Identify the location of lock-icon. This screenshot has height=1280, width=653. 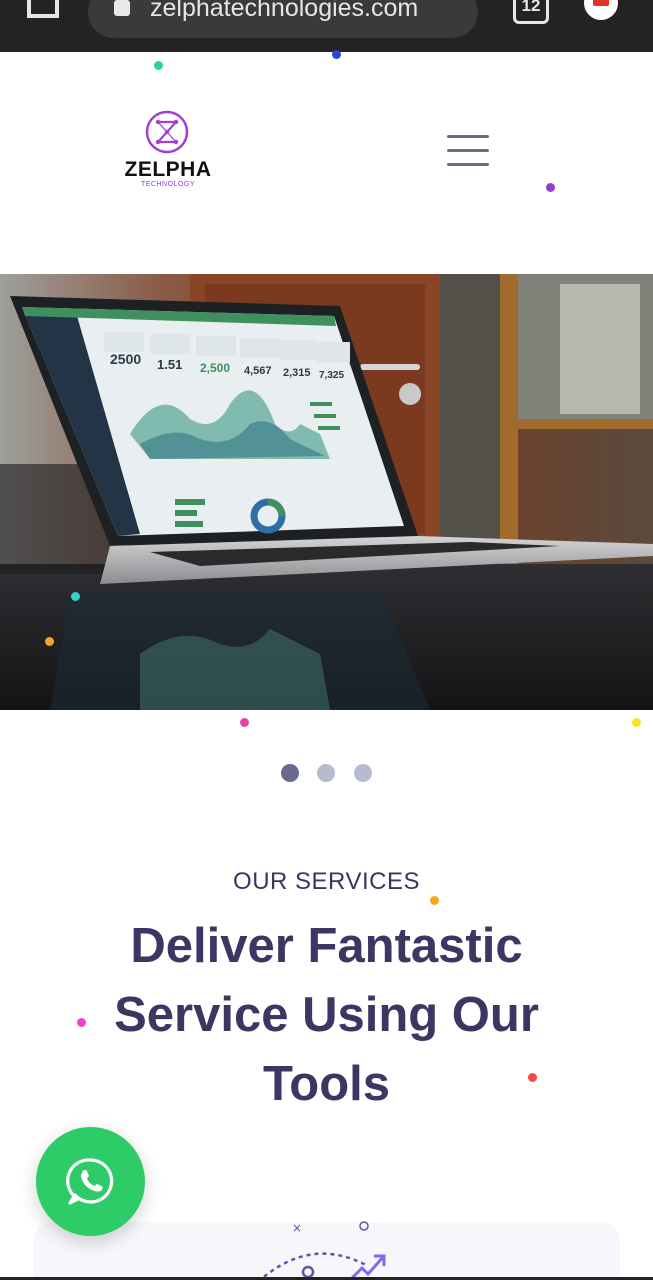
(122, 8).